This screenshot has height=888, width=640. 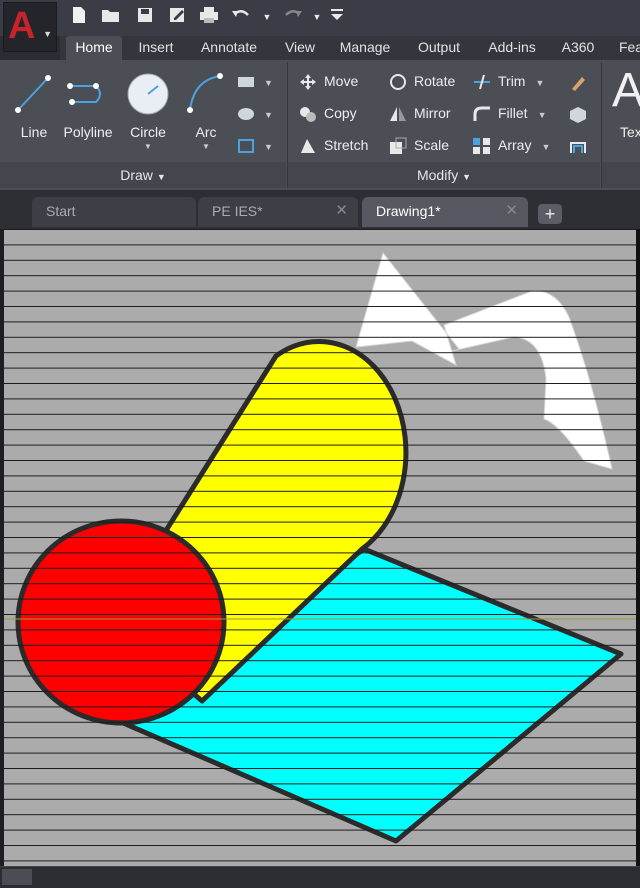 What do you see at coordinates (246, 146) in the screenshot?
I see `boundary-icon` at bounding box center [246, 146].